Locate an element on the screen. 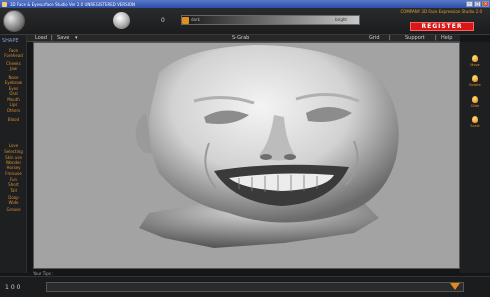 Image resolution: width=490 pixels, height=297 pixels. right-toolbar: Move Rotate Slide Scale is located at coordinates (475, 157).